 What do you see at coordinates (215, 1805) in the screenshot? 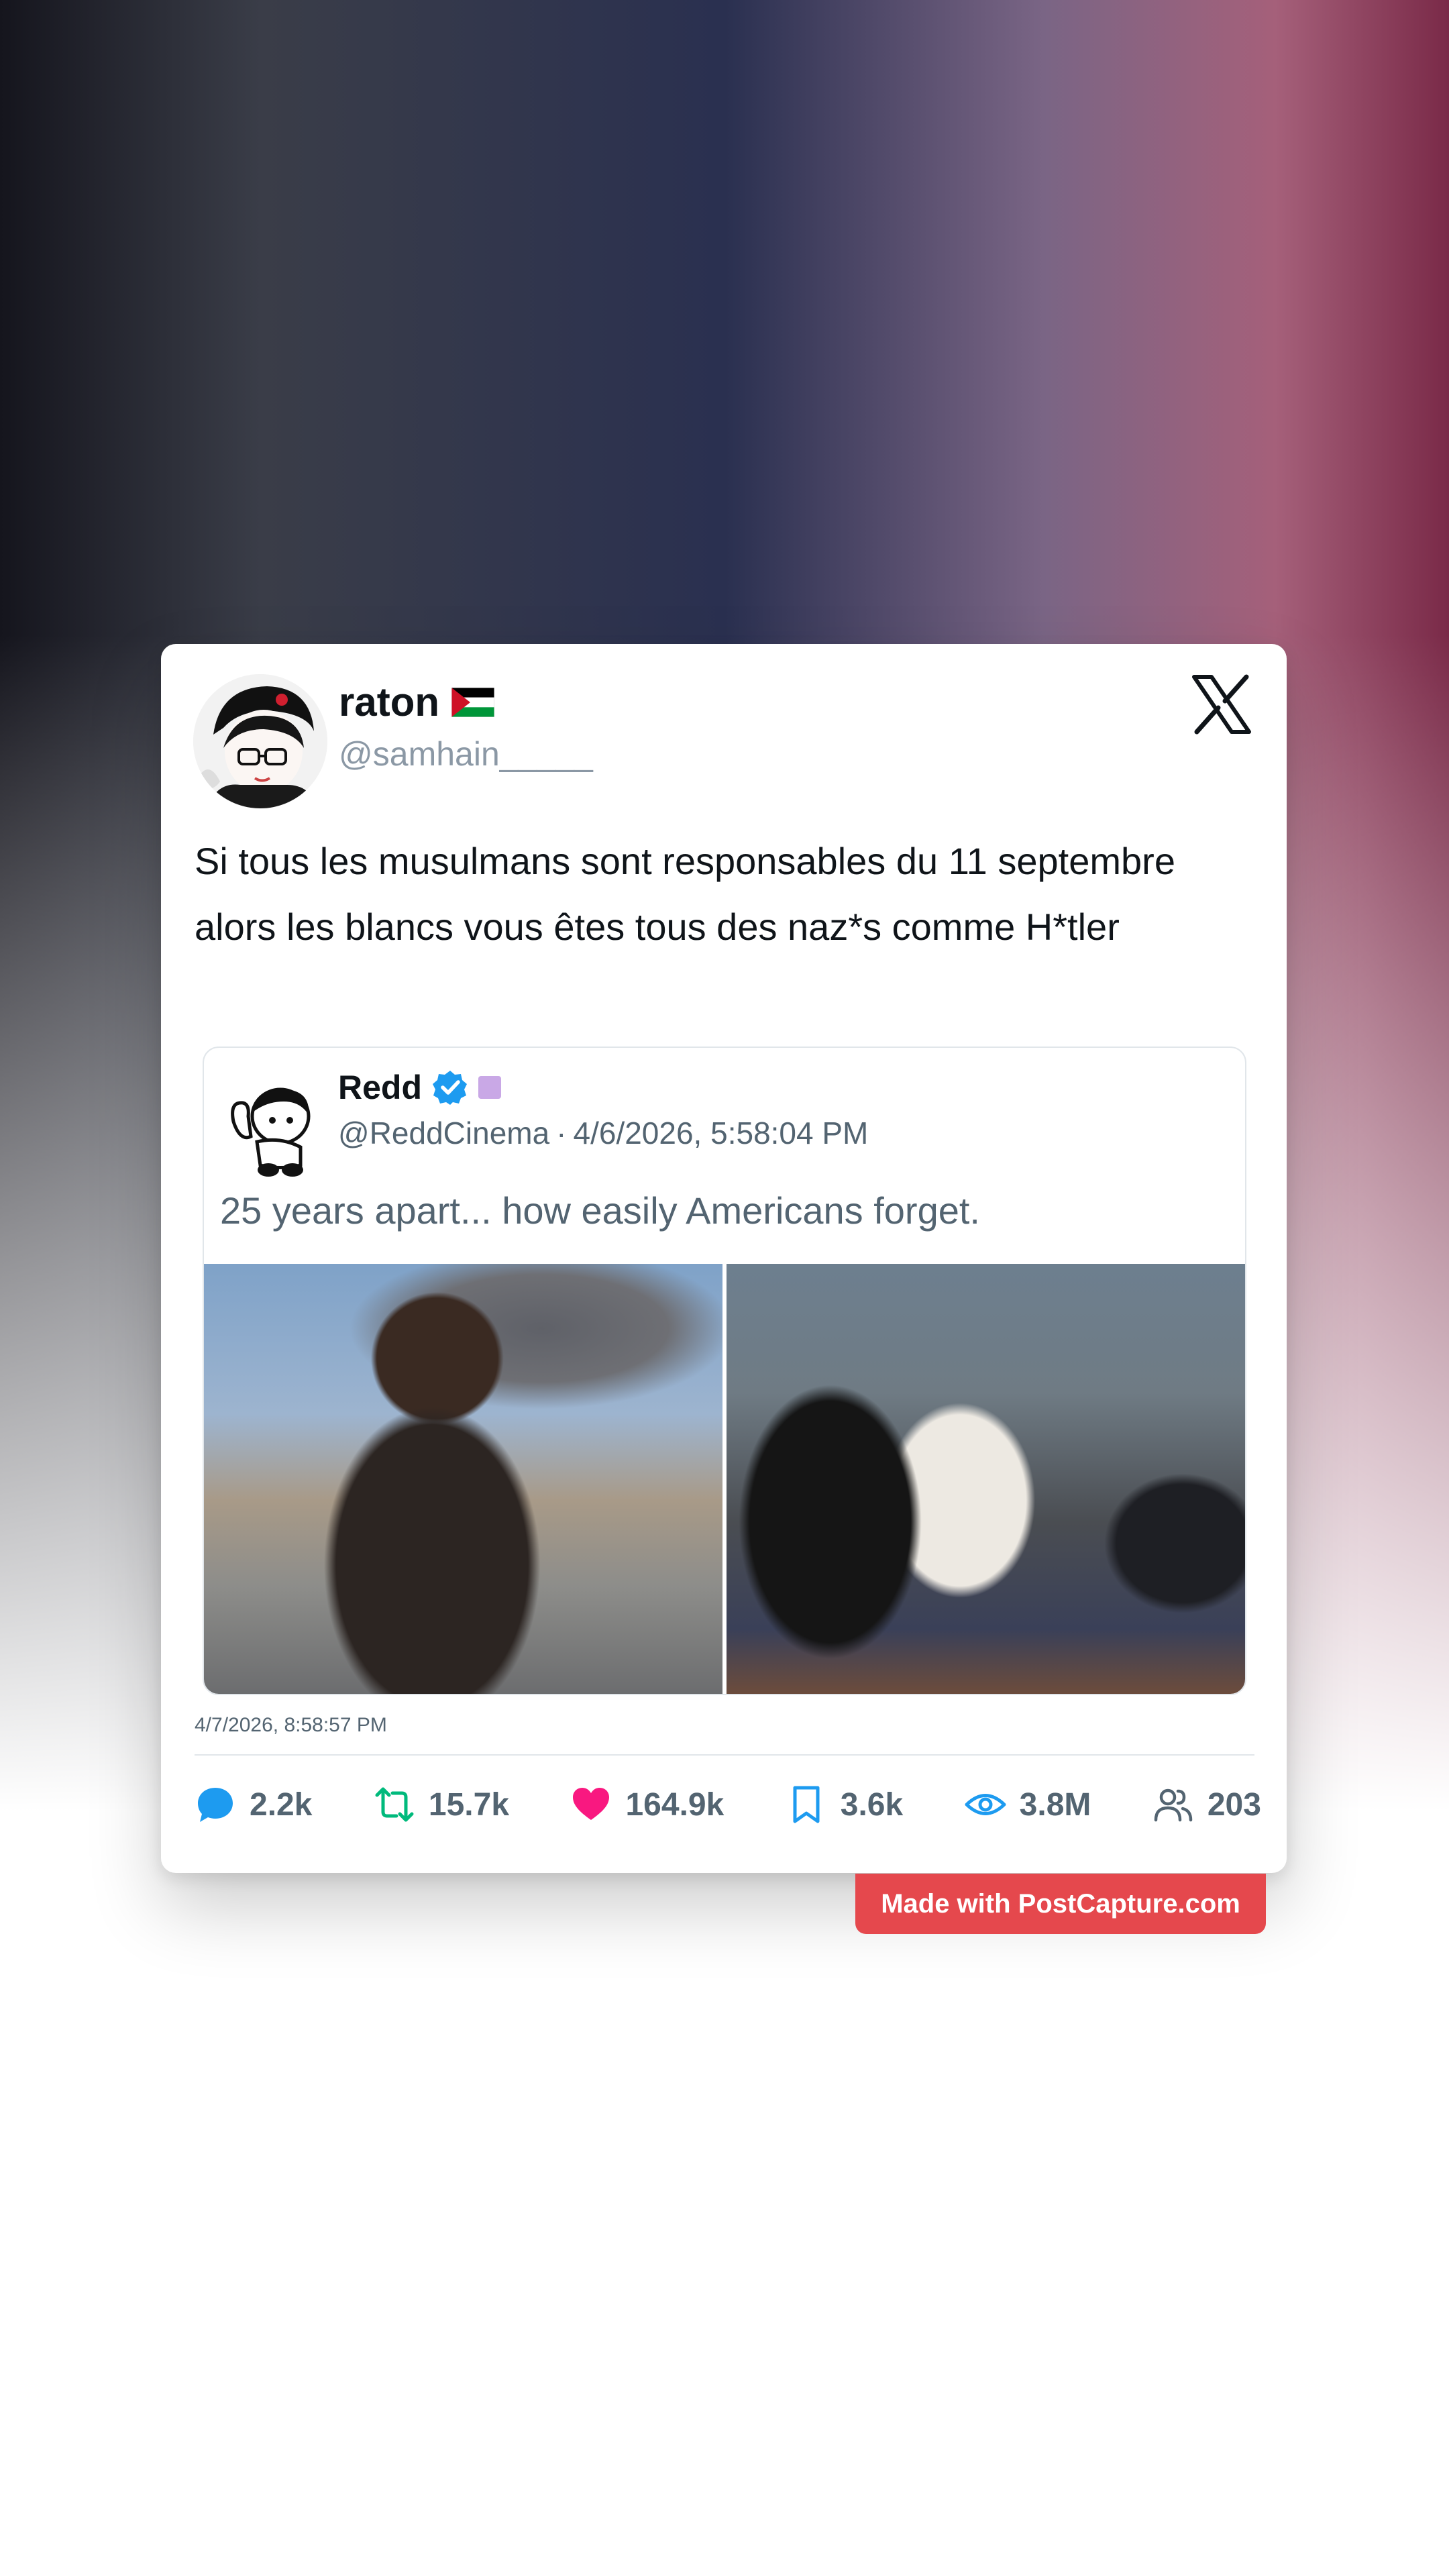
I see `reply-icon` at bounding box center [215, 1805].